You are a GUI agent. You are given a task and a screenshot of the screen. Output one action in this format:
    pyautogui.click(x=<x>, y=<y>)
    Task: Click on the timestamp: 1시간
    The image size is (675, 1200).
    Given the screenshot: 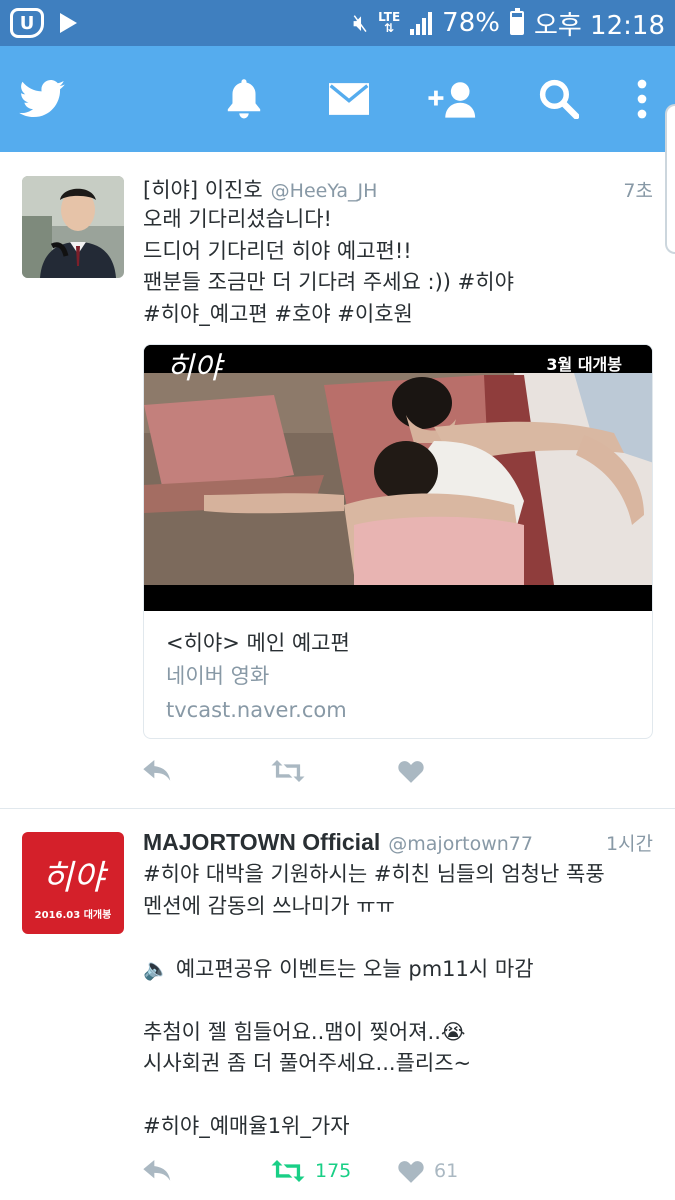 What is the action you would take?
    pyautogui.click(x=629, y=844)
    